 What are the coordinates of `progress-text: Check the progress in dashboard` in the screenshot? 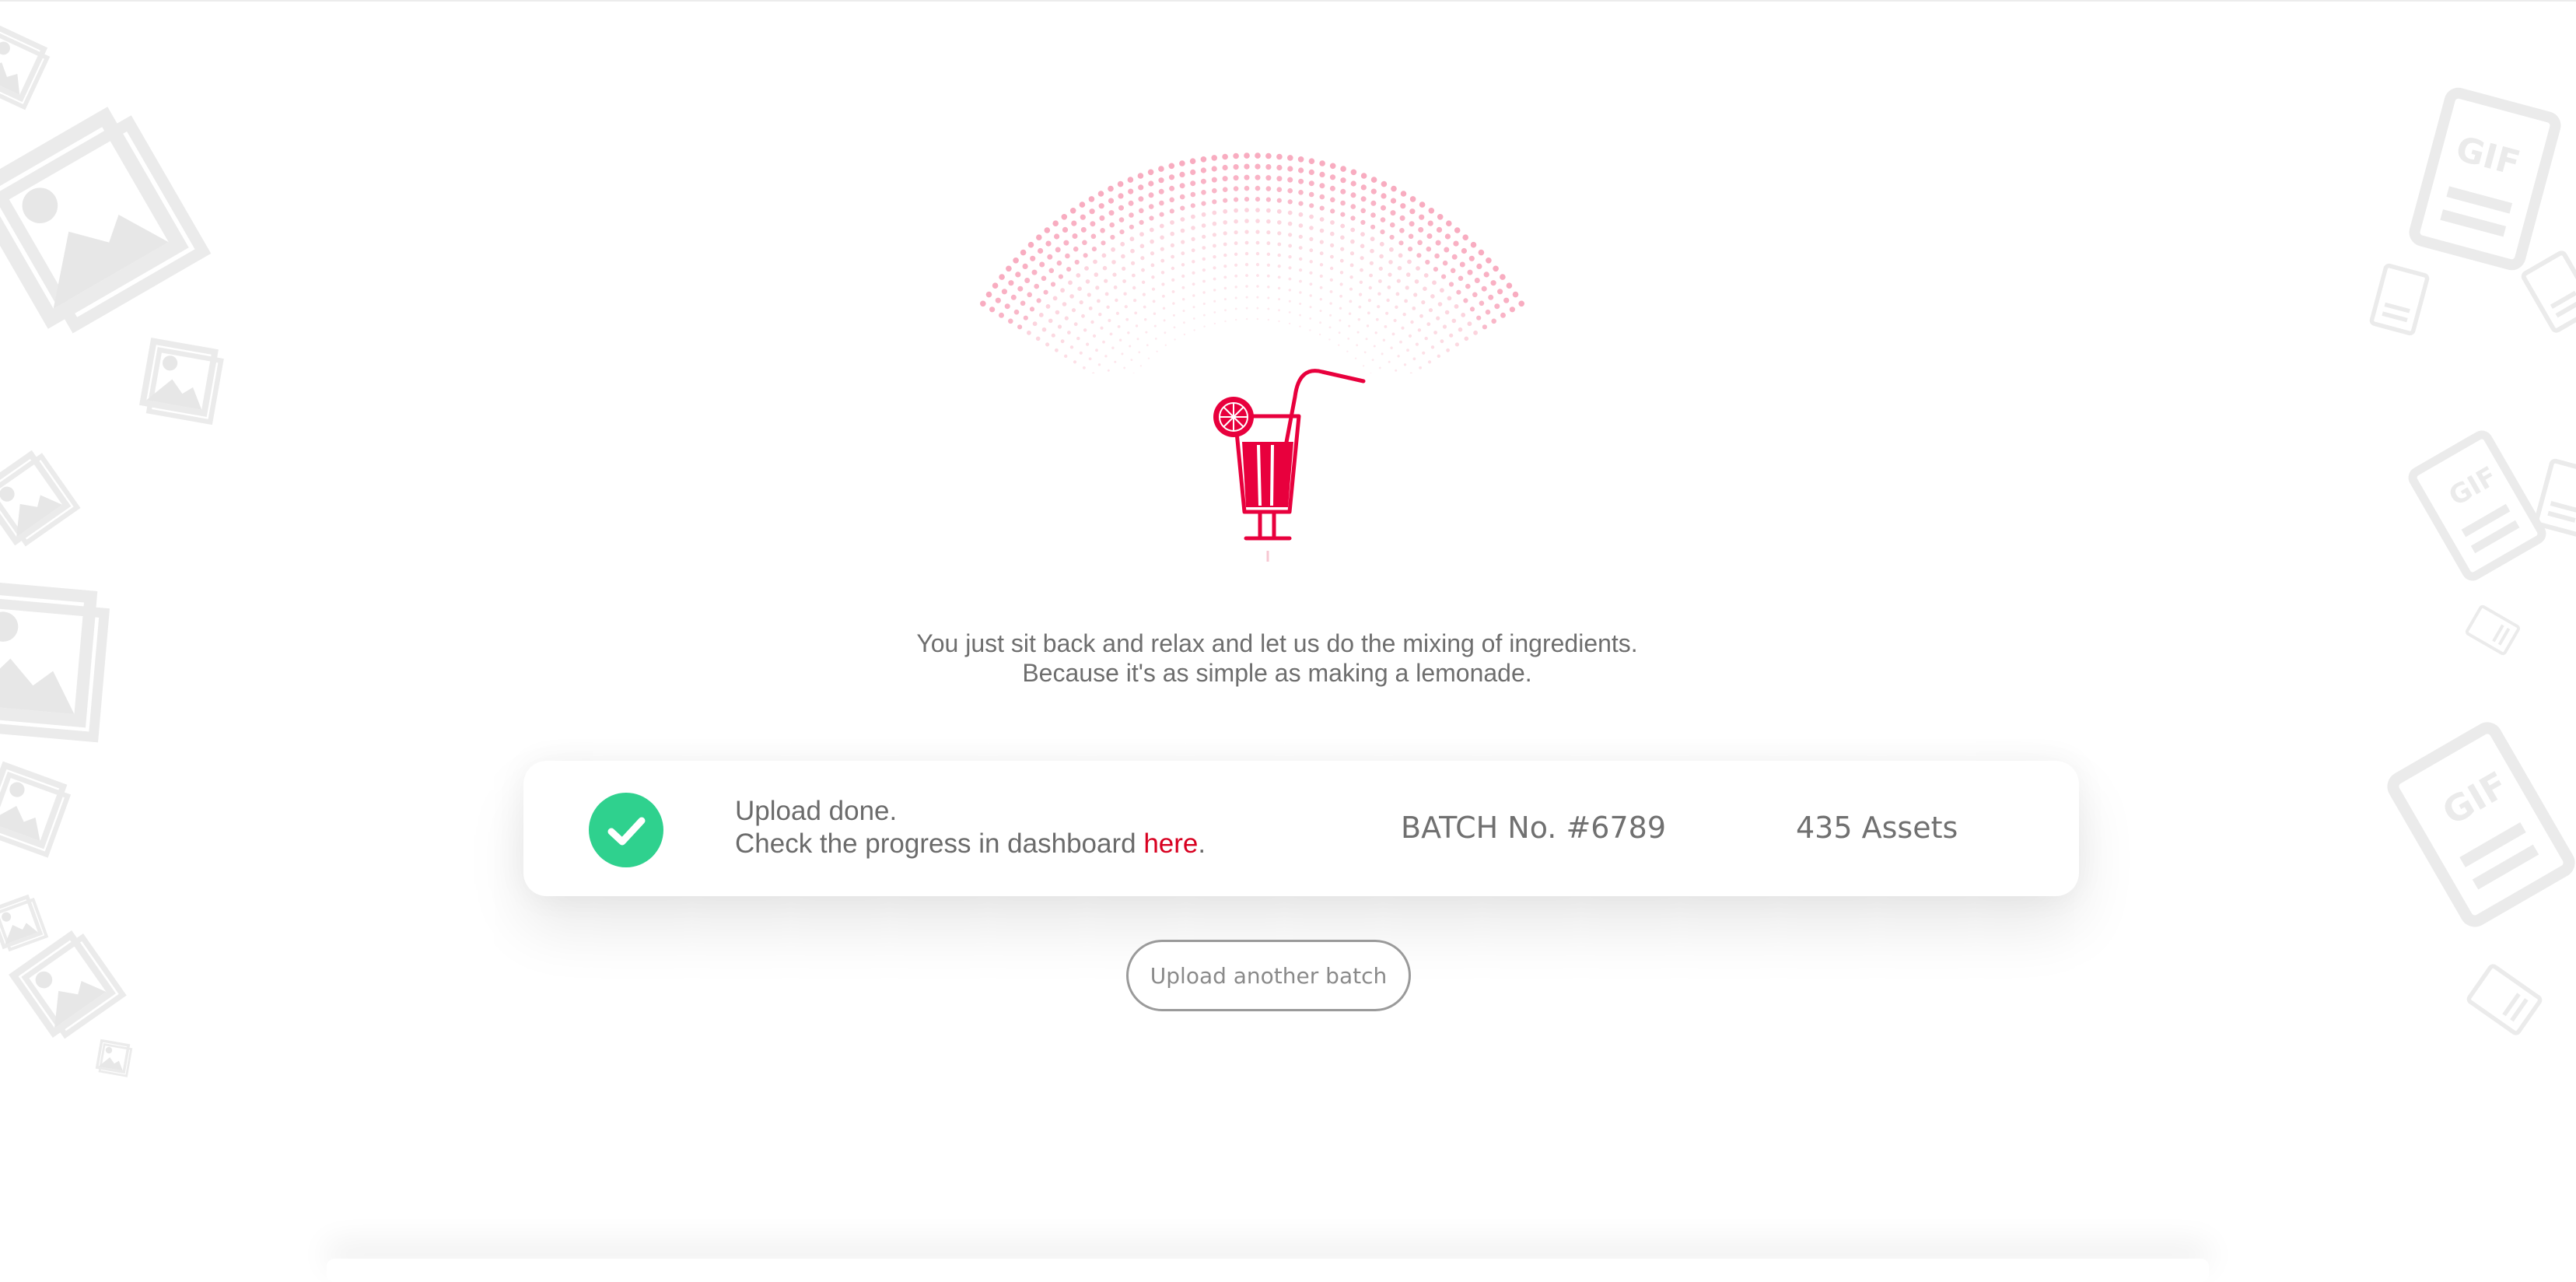 It's located at (940, 844).